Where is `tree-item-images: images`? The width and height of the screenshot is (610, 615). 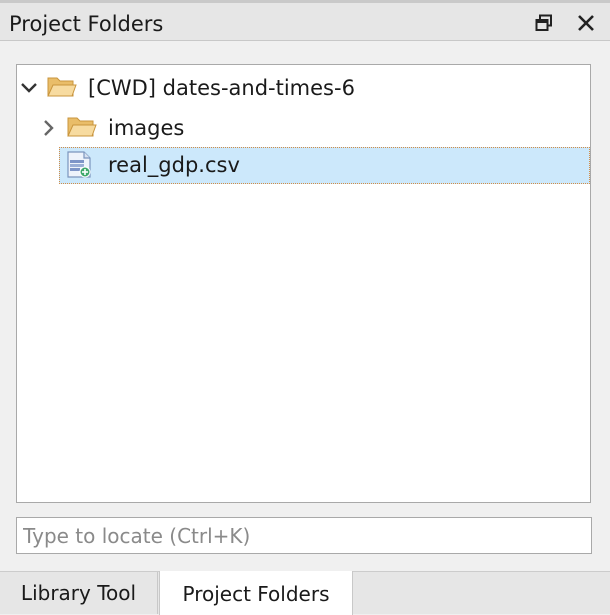 tree-item-images: images is located at coordinates (303, 128).